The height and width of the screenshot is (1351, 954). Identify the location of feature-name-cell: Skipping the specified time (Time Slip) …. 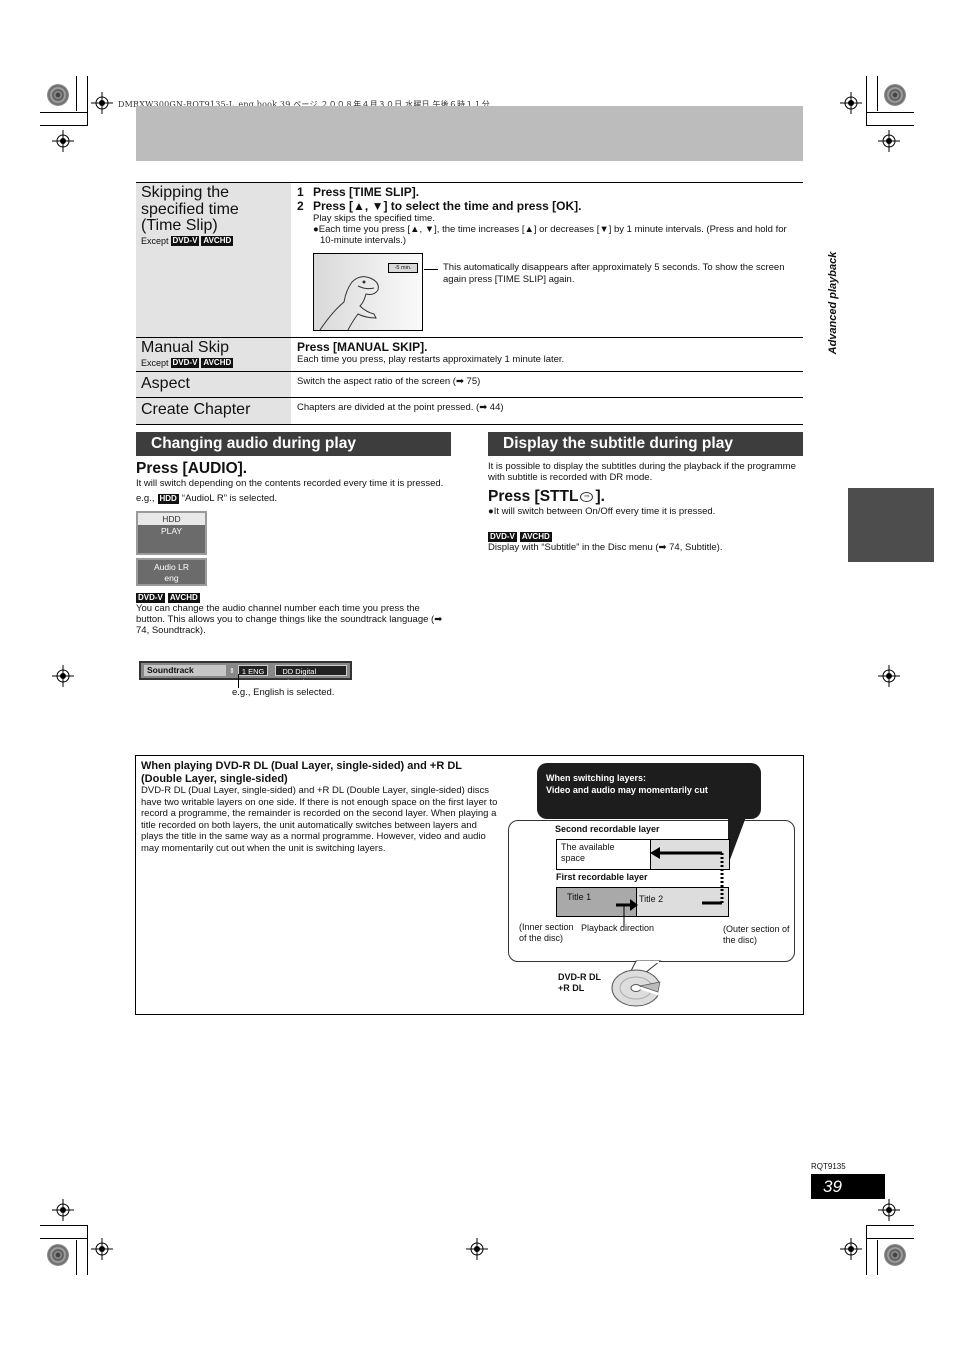
(213, 260).